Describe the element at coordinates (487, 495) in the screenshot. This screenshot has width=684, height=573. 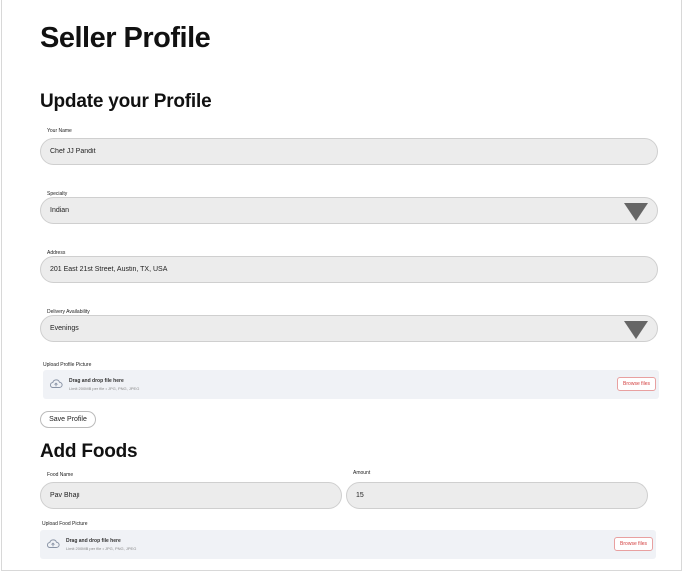
I see `amount-input` at that location.